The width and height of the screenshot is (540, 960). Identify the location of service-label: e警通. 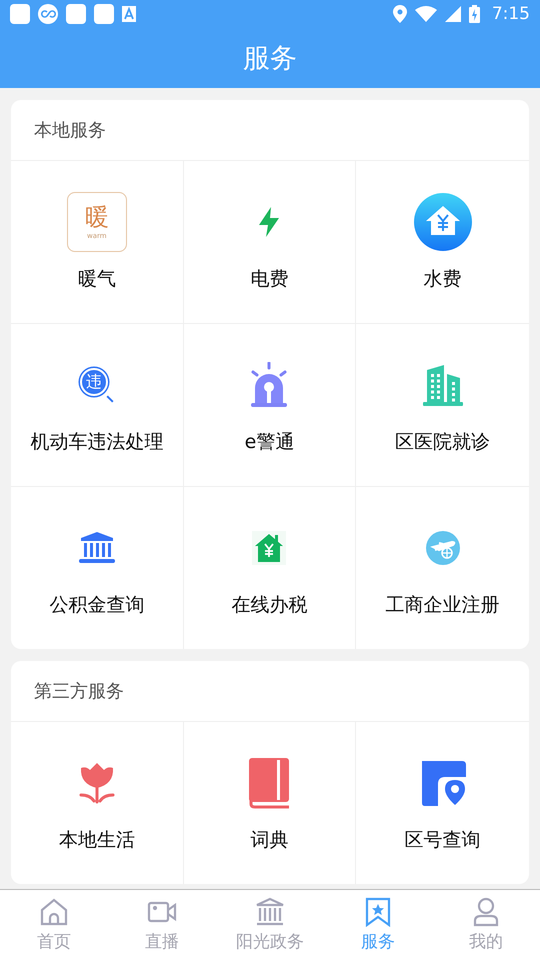
(269, 442).